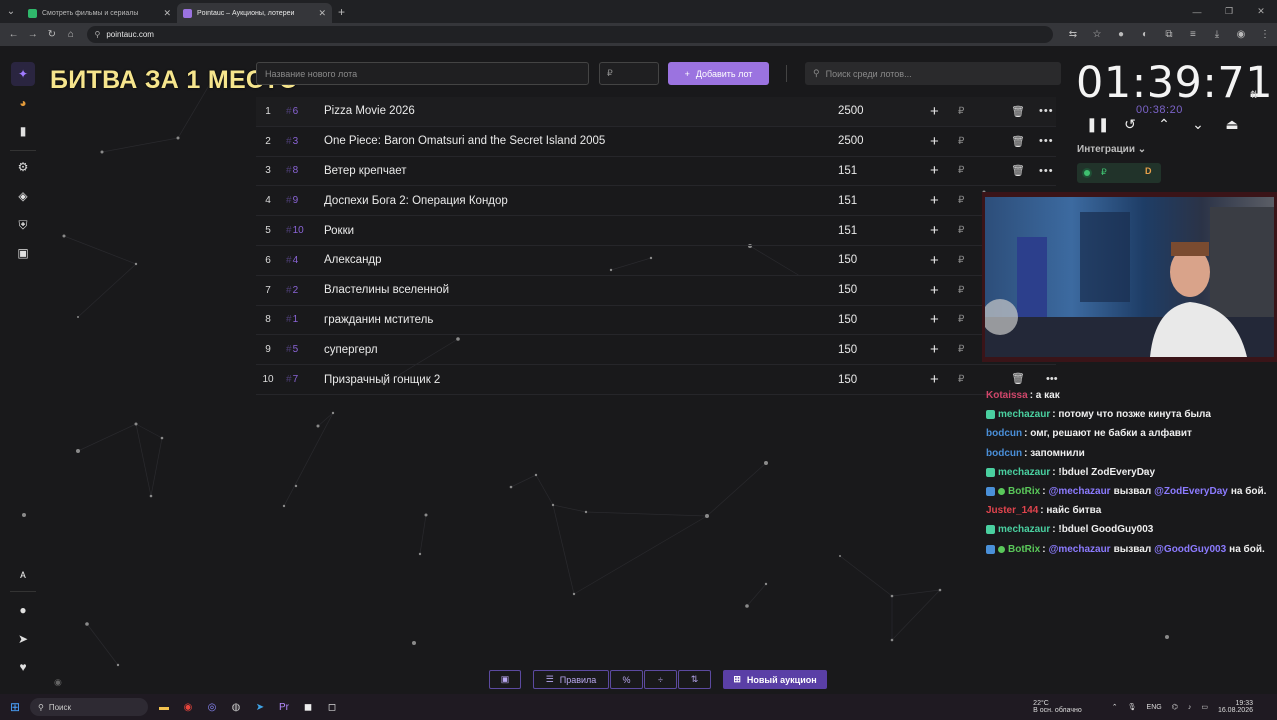 This screenshot has width=1277, height=720. What do you see at coordinates (308, 707) in the screenshot?
I see `app-icon: ◼` at bounding box center [308, 707].